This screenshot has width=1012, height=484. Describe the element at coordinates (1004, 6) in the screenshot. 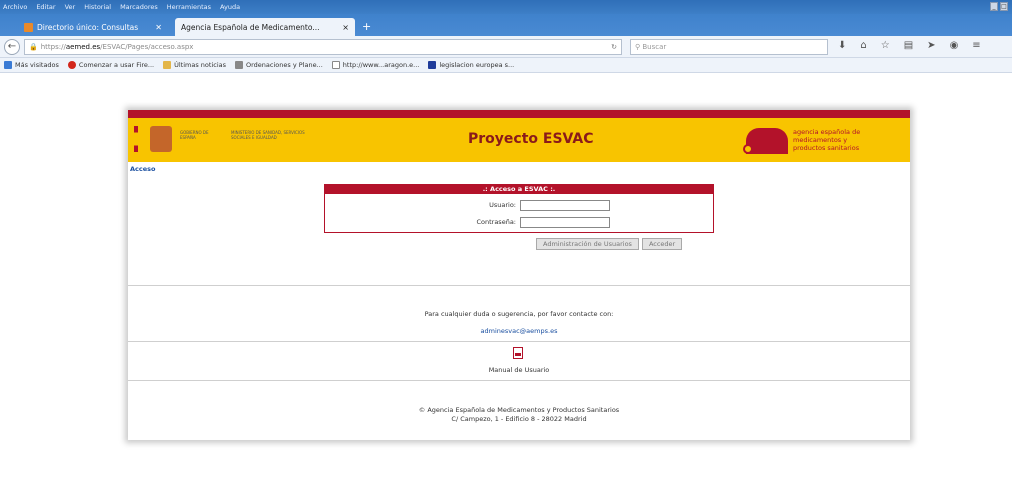

I see `maximize-button: □` at that location.